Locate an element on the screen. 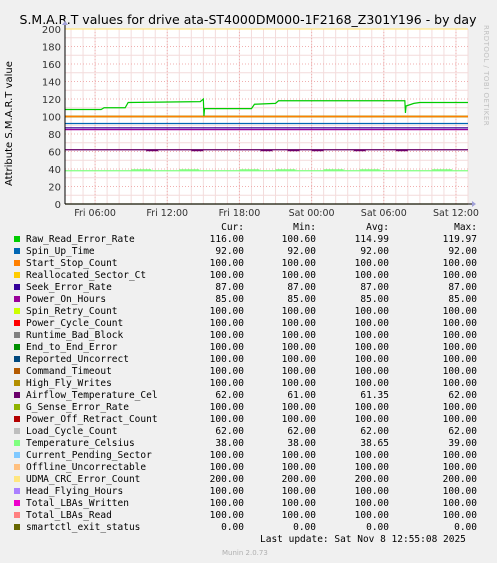  legend-avg: 38.65 is located at coordinates (374, 443).